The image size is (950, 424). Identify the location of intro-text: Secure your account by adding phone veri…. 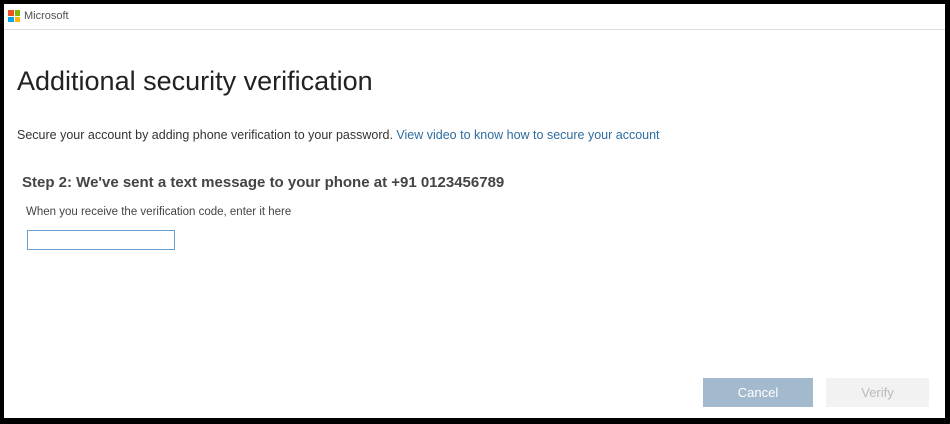
(205, 135).